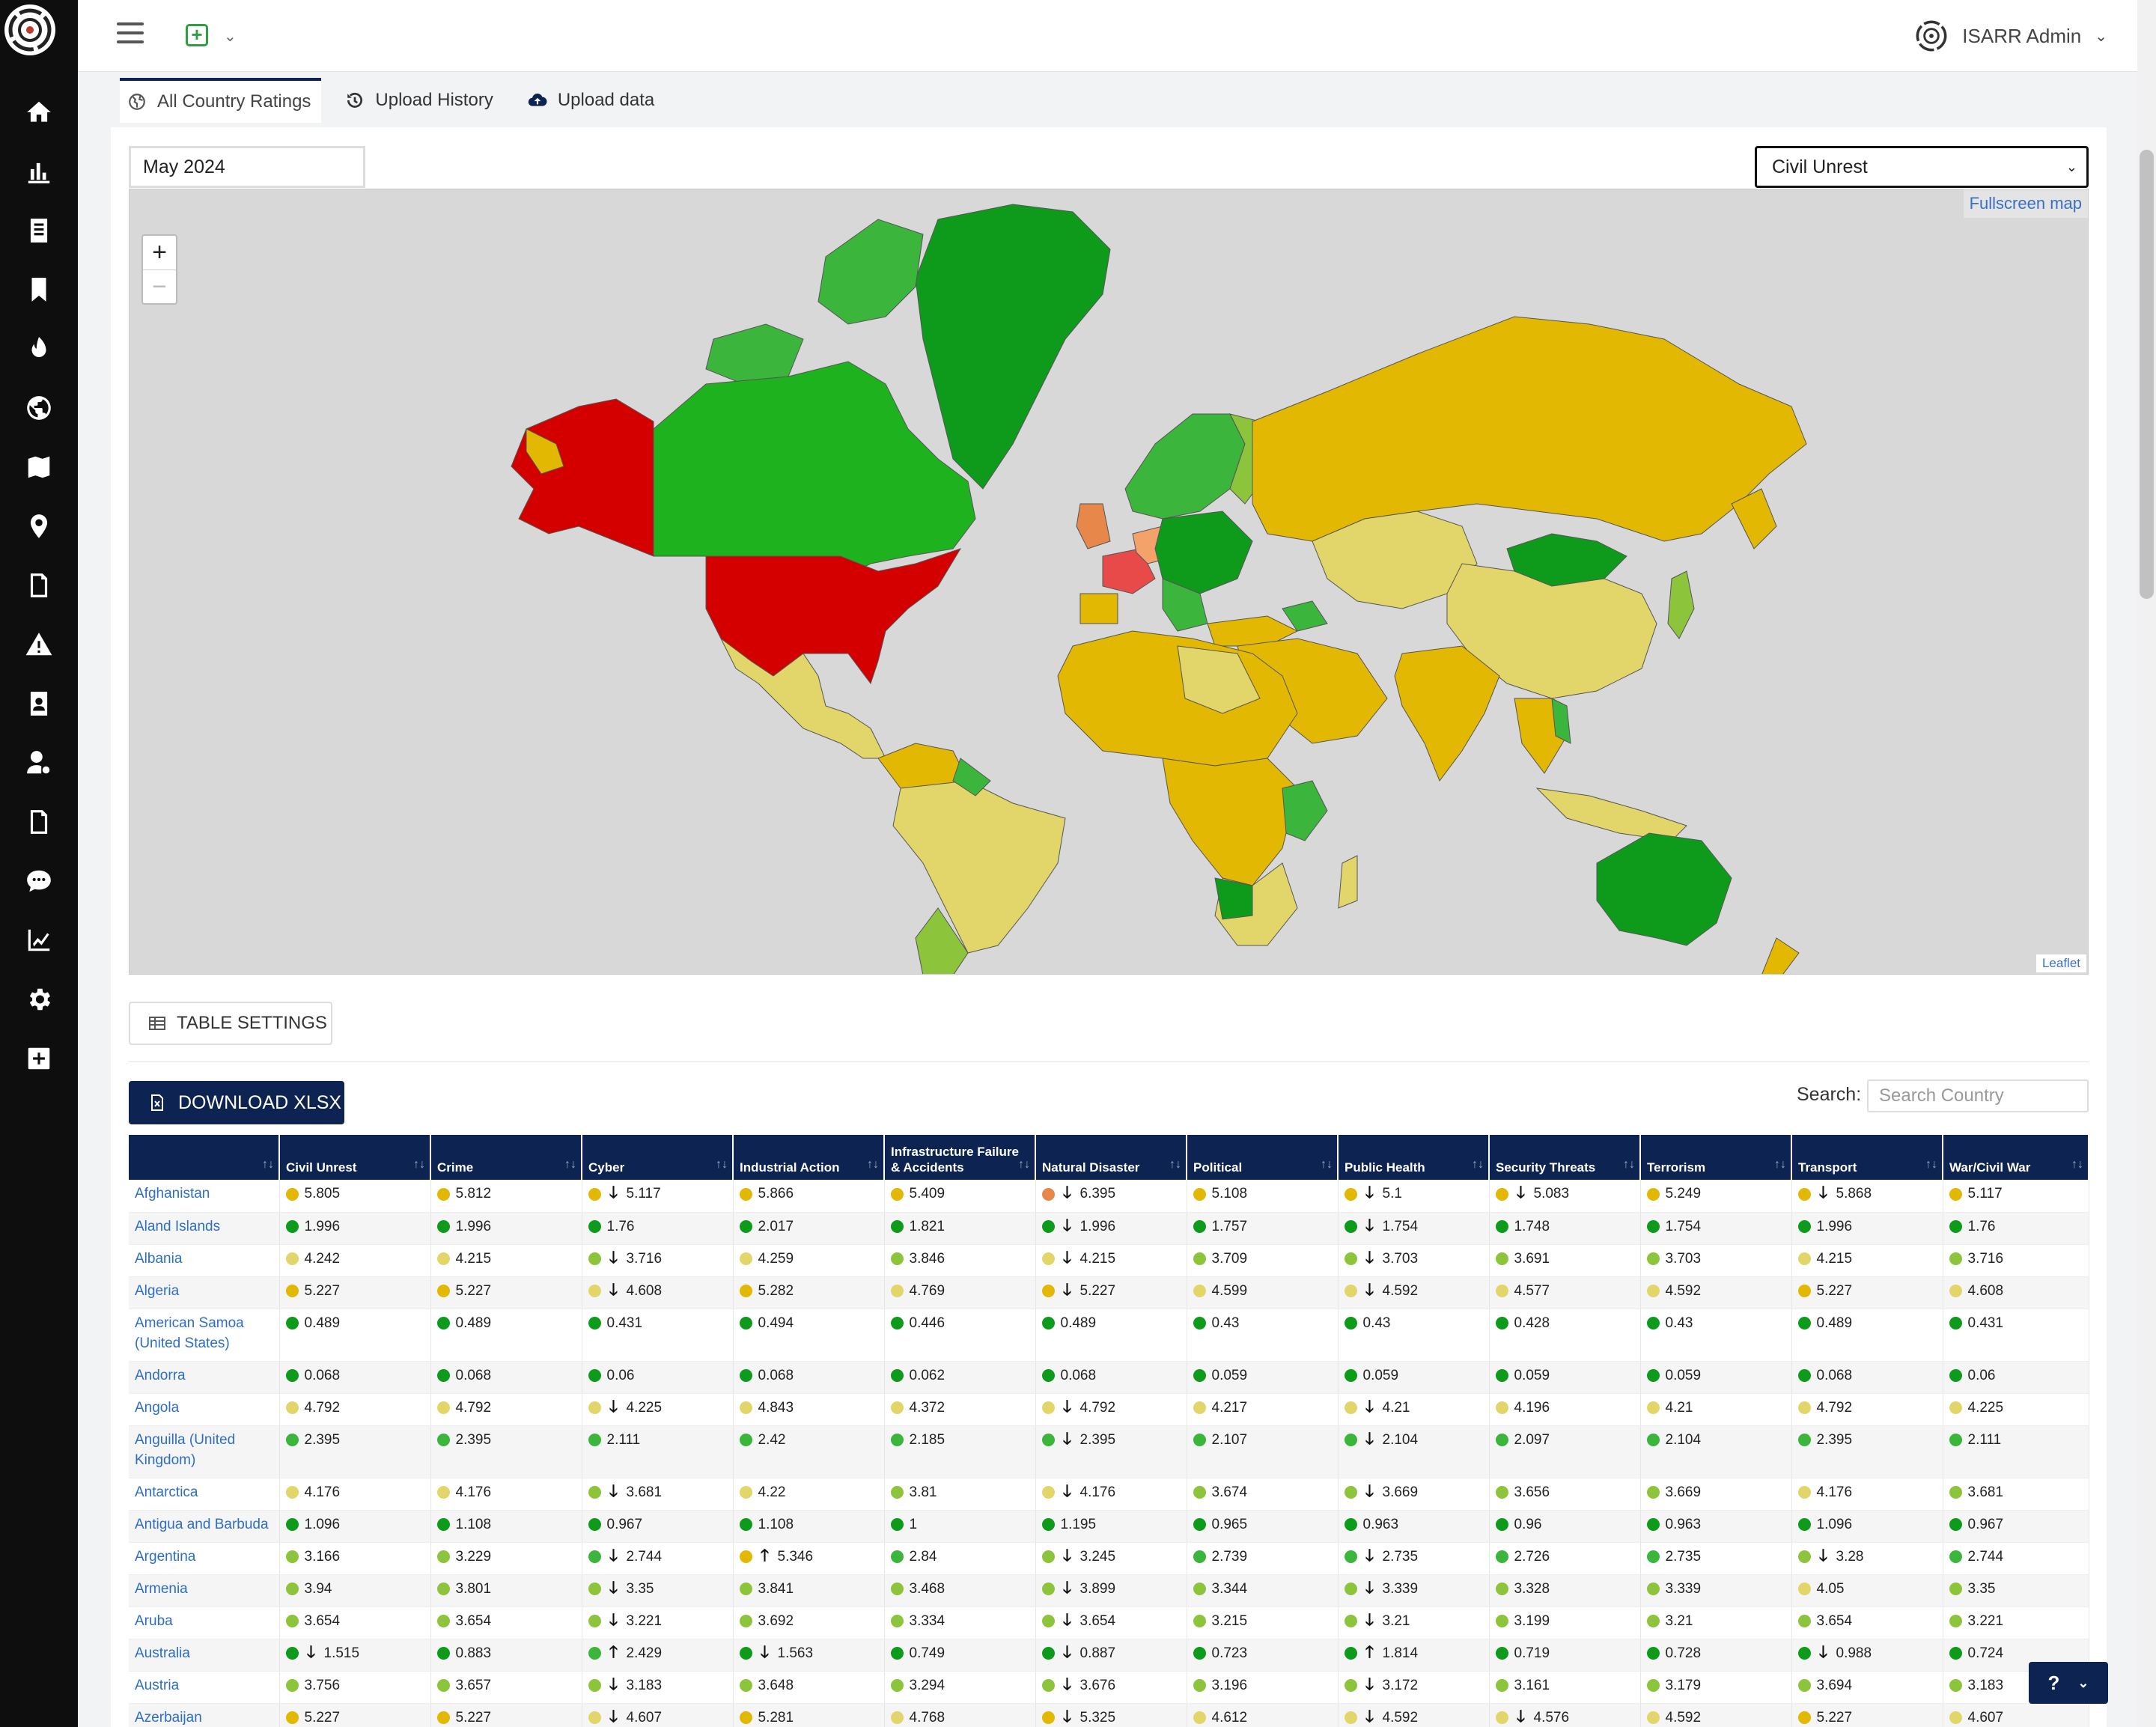 Image resolution: width=2156 pixels, height=1727 pixels. Describe the element at coordinates (1414, 1157) in the screenshot. I see `column-header: Public Health ↑↓` at that location.